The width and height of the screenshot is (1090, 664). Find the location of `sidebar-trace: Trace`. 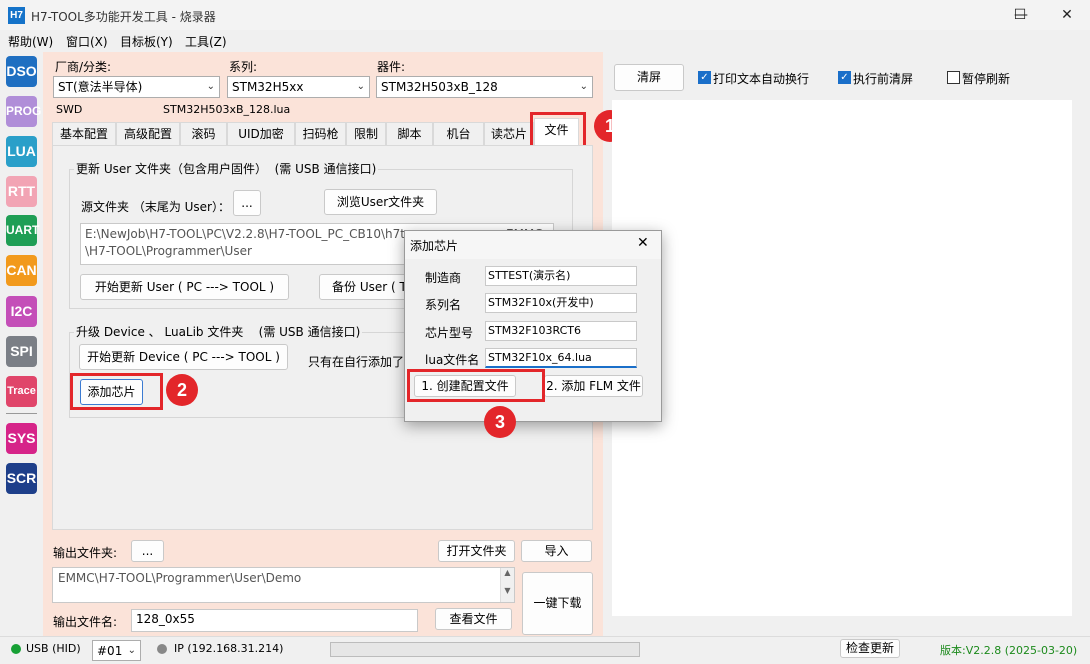

sidebar-trace: Trace is located at coordinates (21, 391).